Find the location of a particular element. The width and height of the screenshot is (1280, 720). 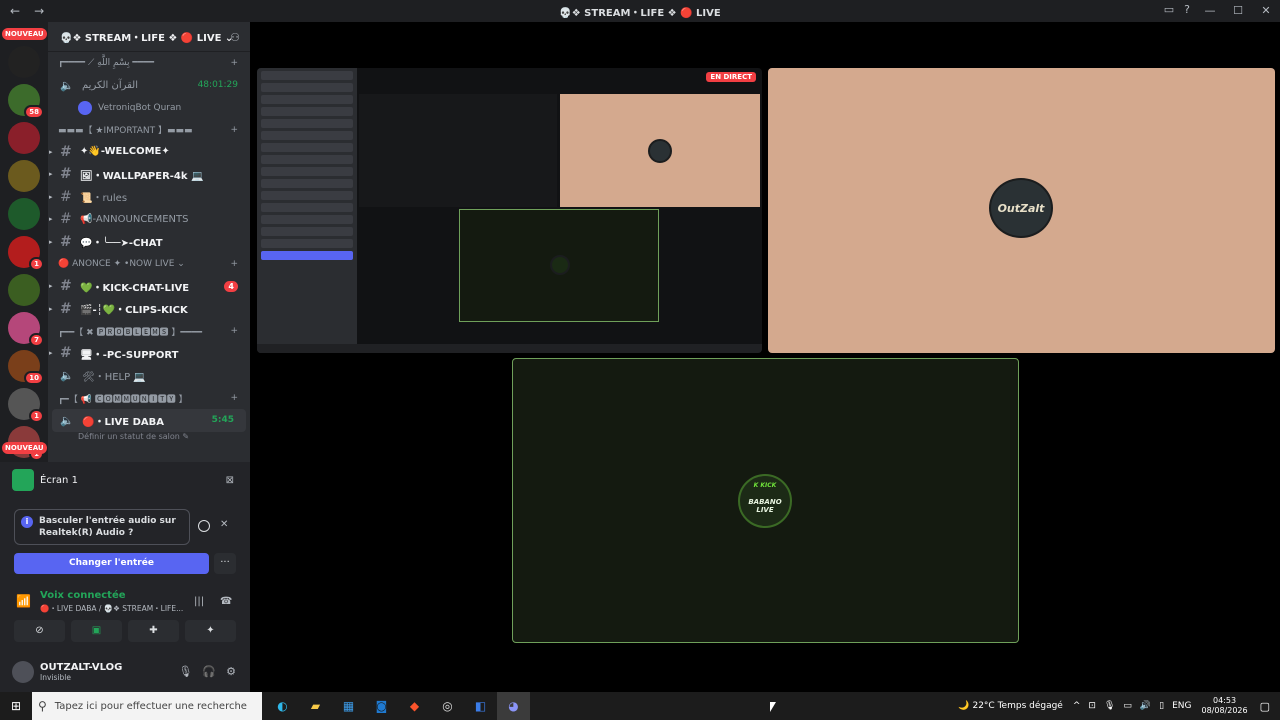

taskbar-search: ⚲ Tapez ici pour effectuer une recherche is located at coordinates (147, 706).